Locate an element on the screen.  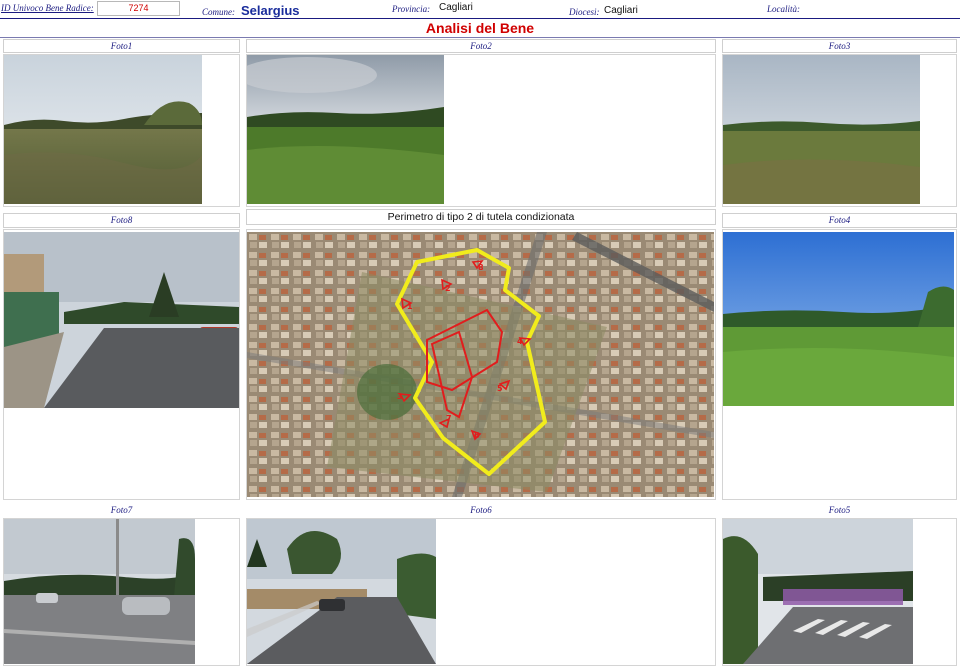
map-marker-2: 2 is located at coordinates (448, 288).